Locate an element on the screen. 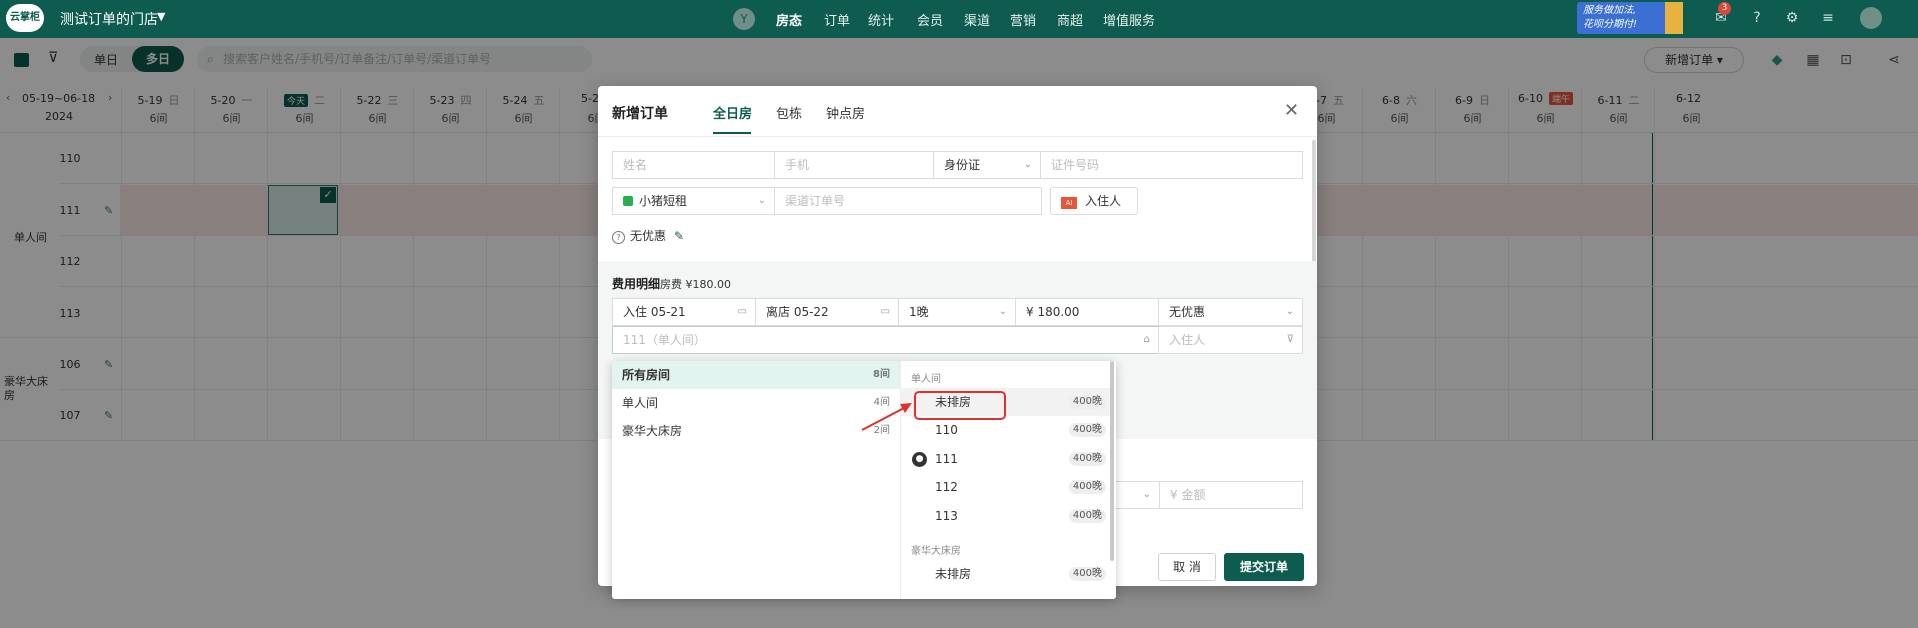 Image resolution: width=1918 pixels, height=628 pixels. tab-whole-building: 包栋 is located at coordinates (789, 112).